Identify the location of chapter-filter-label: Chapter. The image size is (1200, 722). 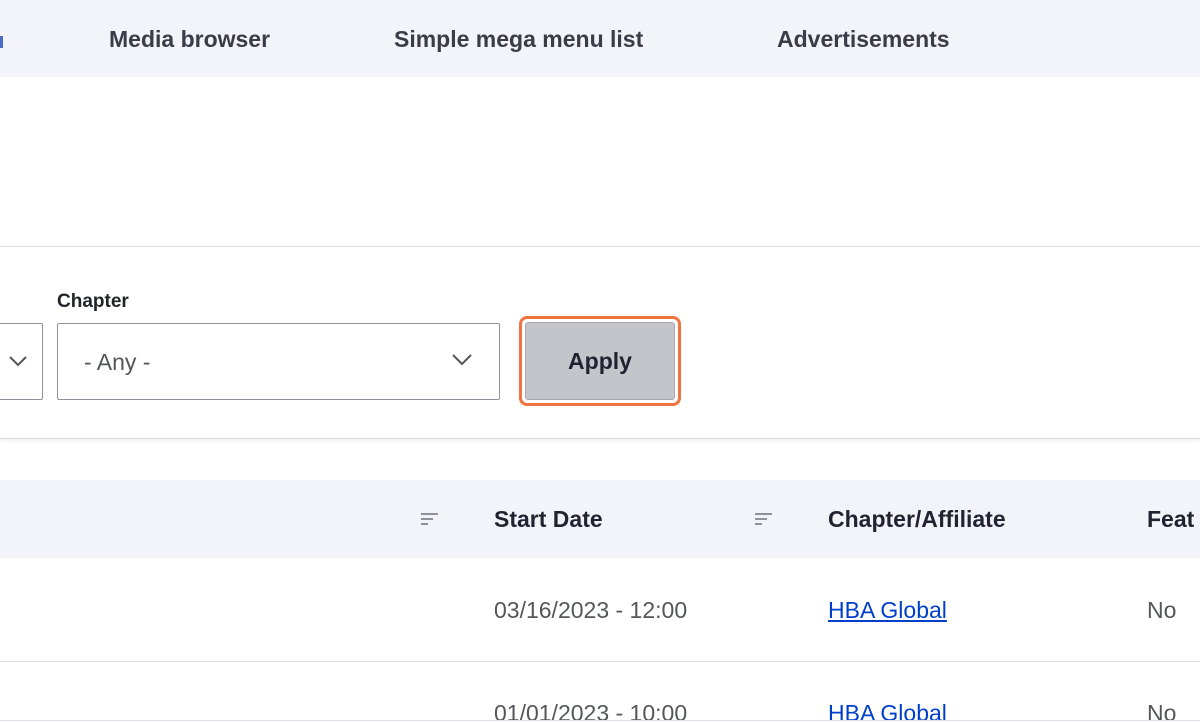
(93, 301).